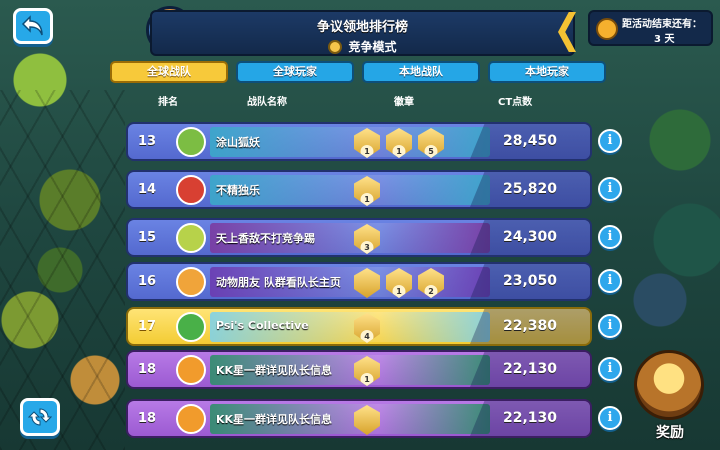  I want to click on badge-list: 3, so click(367, 239).